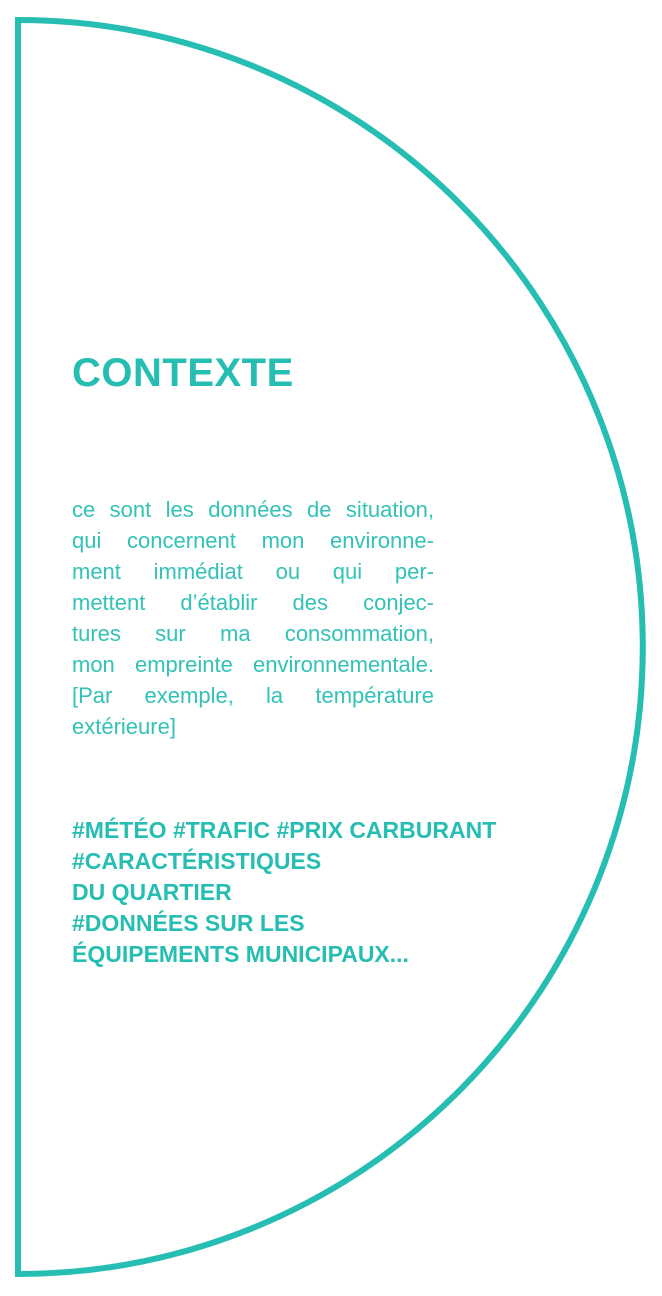 The width and height of the screenshot is (662, 1296). What do you see at coordinates (253, 664) in the screenshot?
I see `description-line: mon empreinte environnementale.` at bounding box center [253, 664].